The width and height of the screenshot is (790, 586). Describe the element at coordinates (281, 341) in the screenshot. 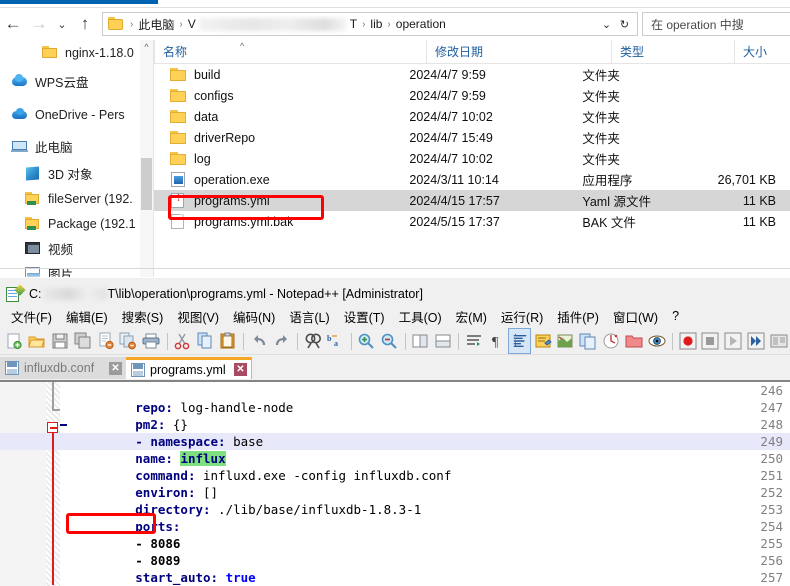

I see `redo-icon` at that location.